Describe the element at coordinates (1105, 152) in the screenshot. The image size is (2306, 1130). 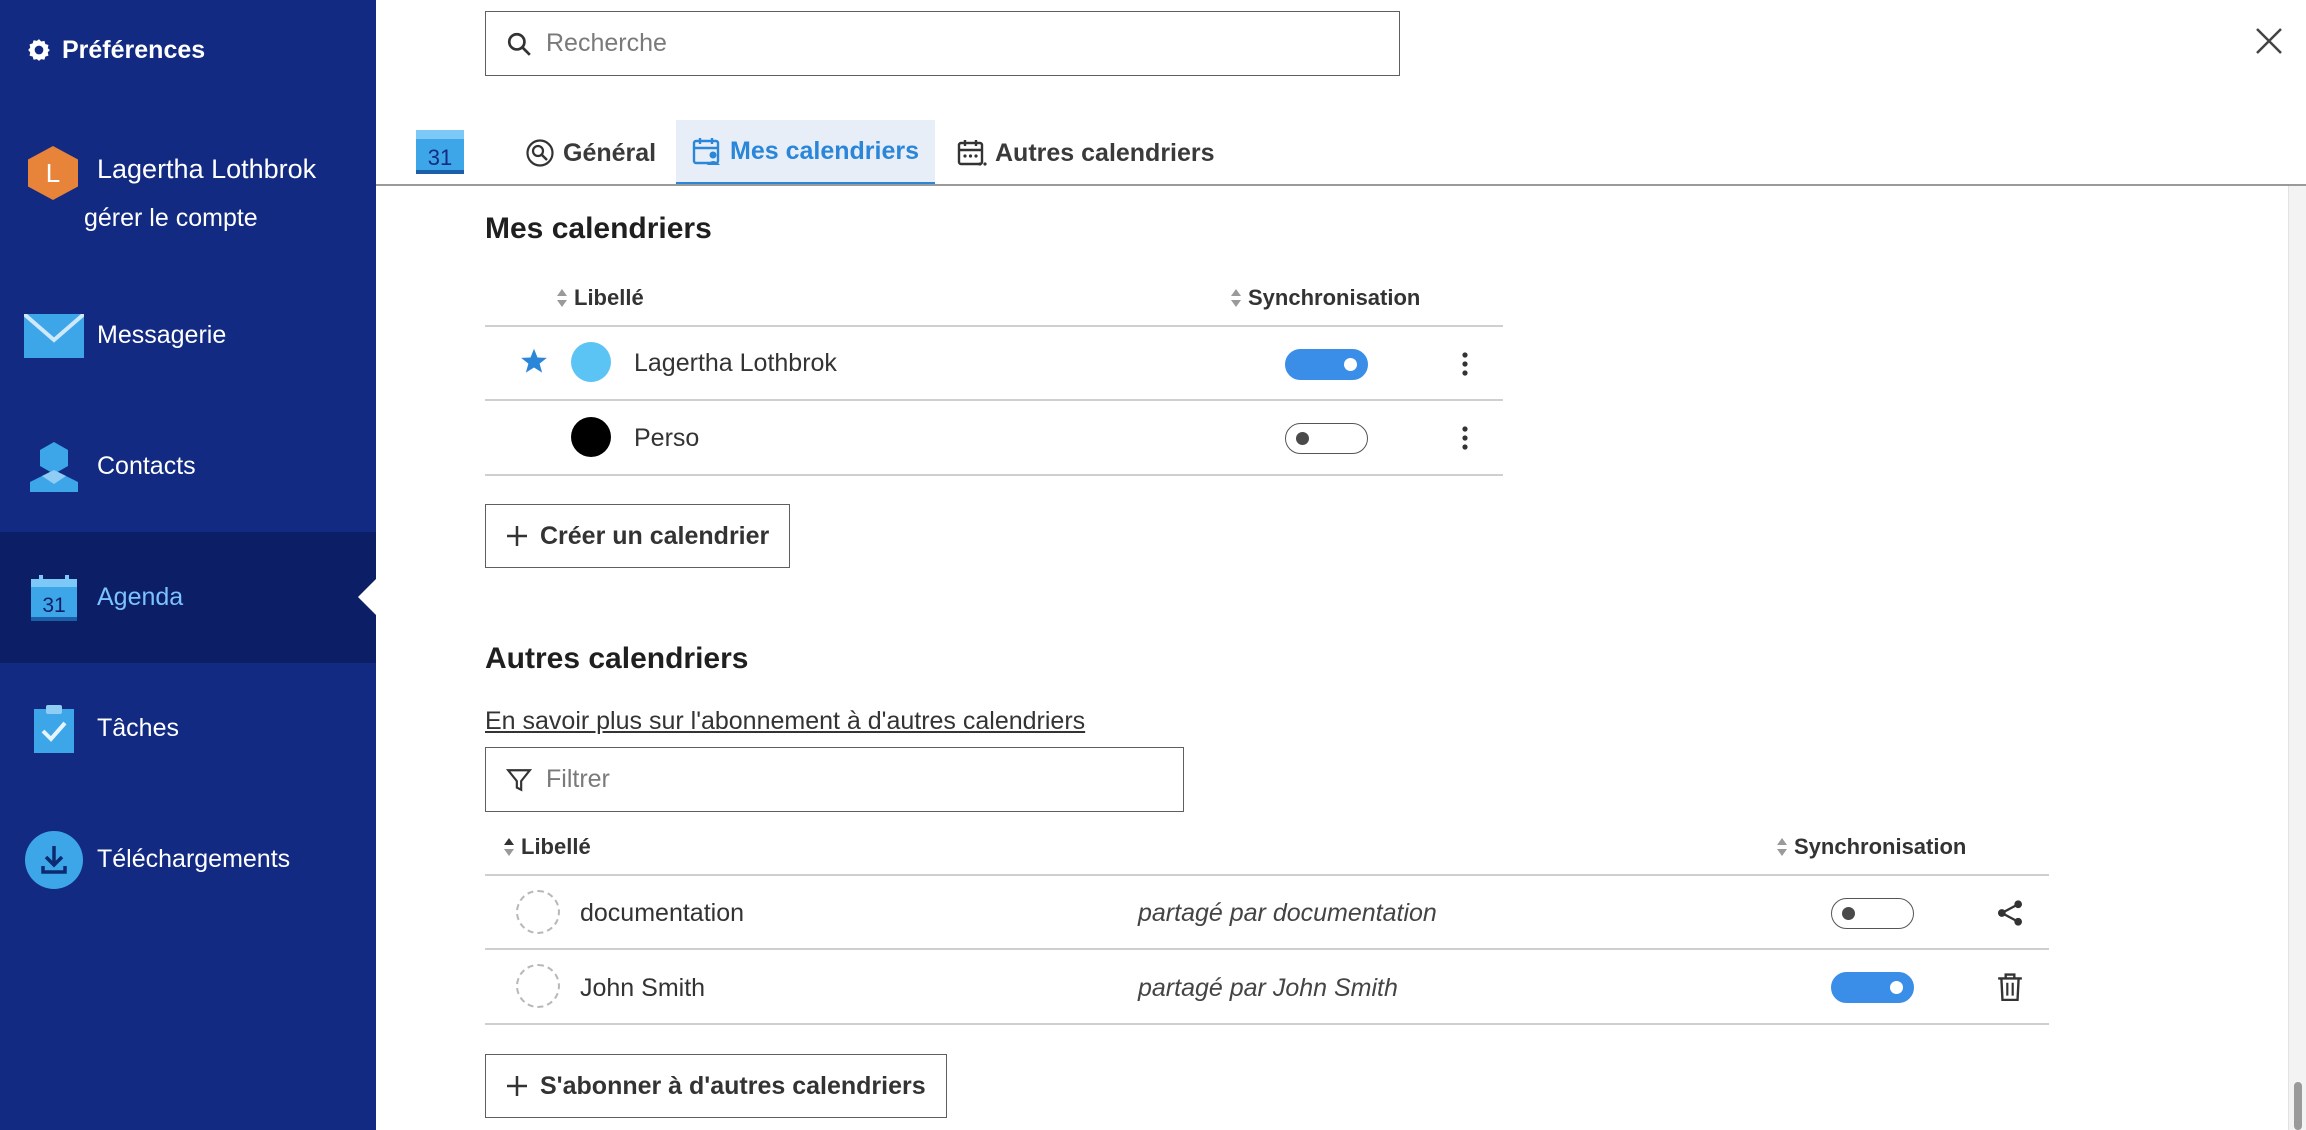
I see `tab-label: Autres calendriers` at that location.